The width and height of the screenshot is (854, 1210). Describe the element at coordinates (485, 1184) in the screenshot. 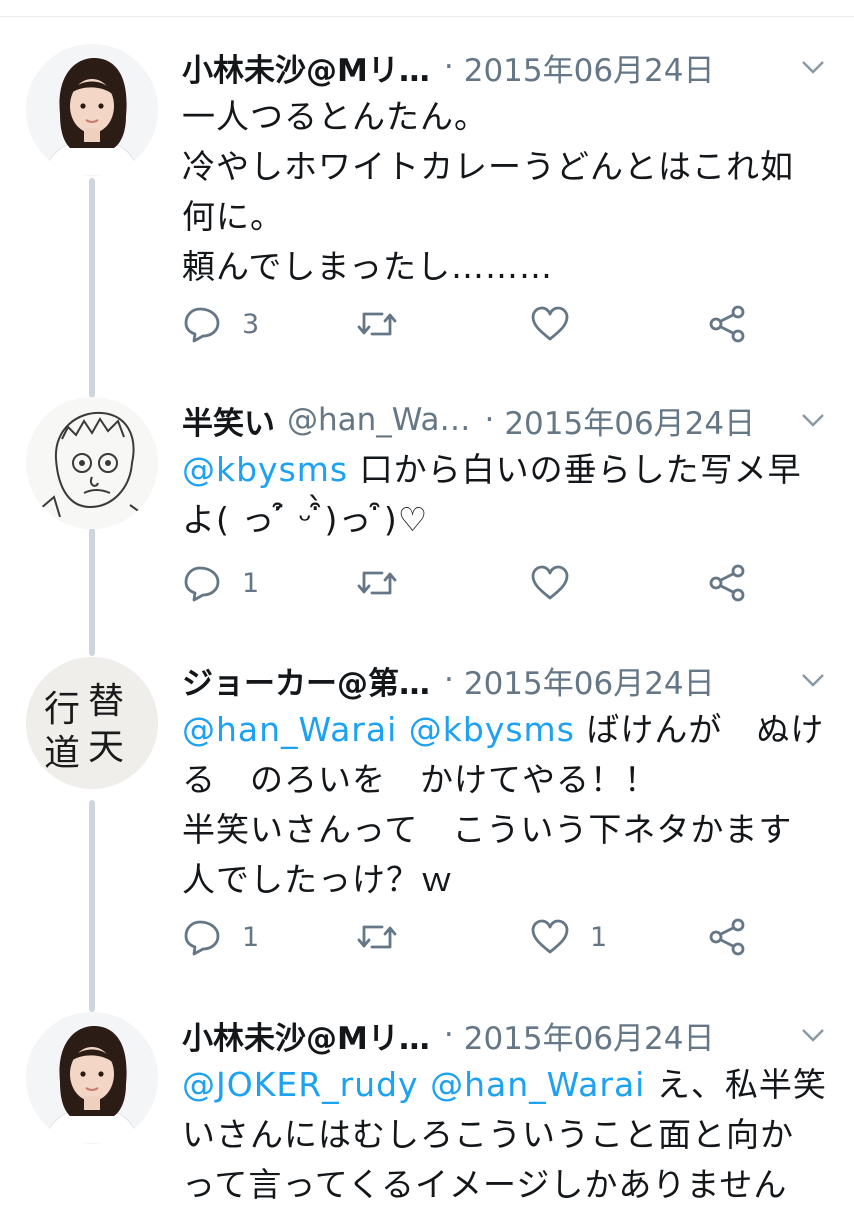

I see `text-line: って言ってくるイメージしかありません` at that location.